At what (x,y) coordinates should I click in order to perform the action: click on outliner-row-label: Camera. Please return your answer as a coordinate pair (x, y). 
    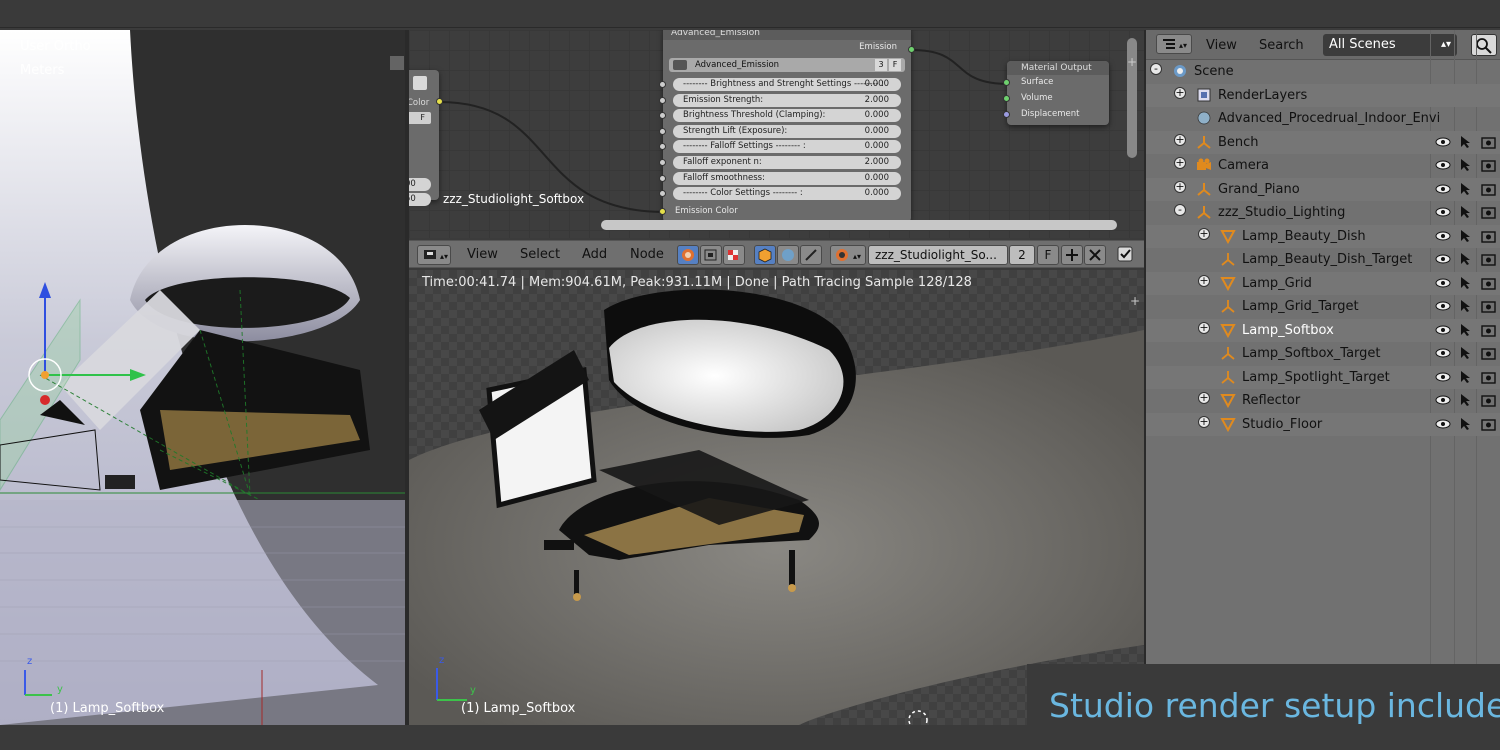
    Looking at the image, I should click on (1243, 165).